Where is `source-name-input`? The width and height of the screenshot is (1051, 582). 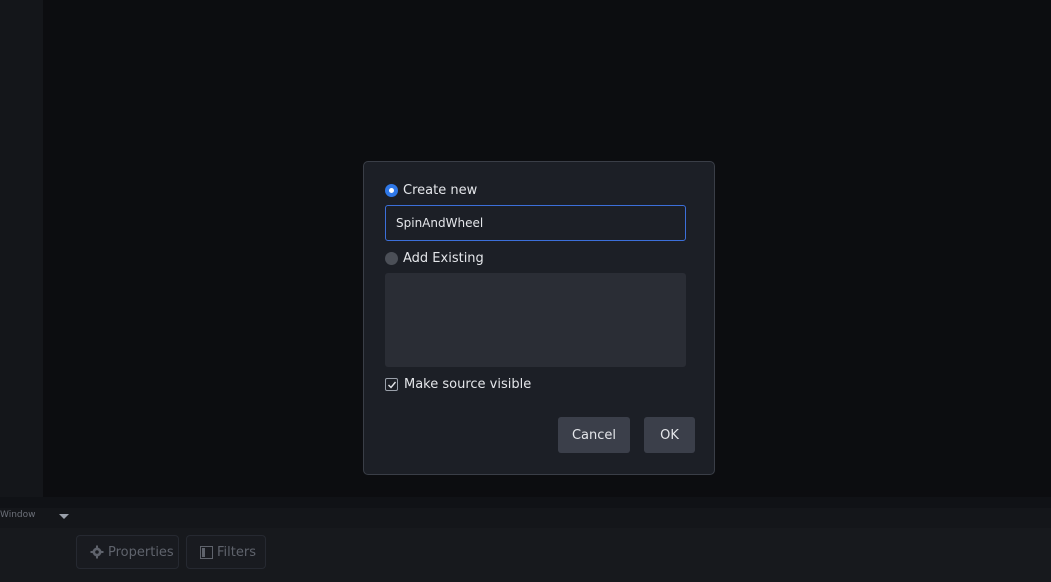
source-name-input is located at coordinates (535, 223).